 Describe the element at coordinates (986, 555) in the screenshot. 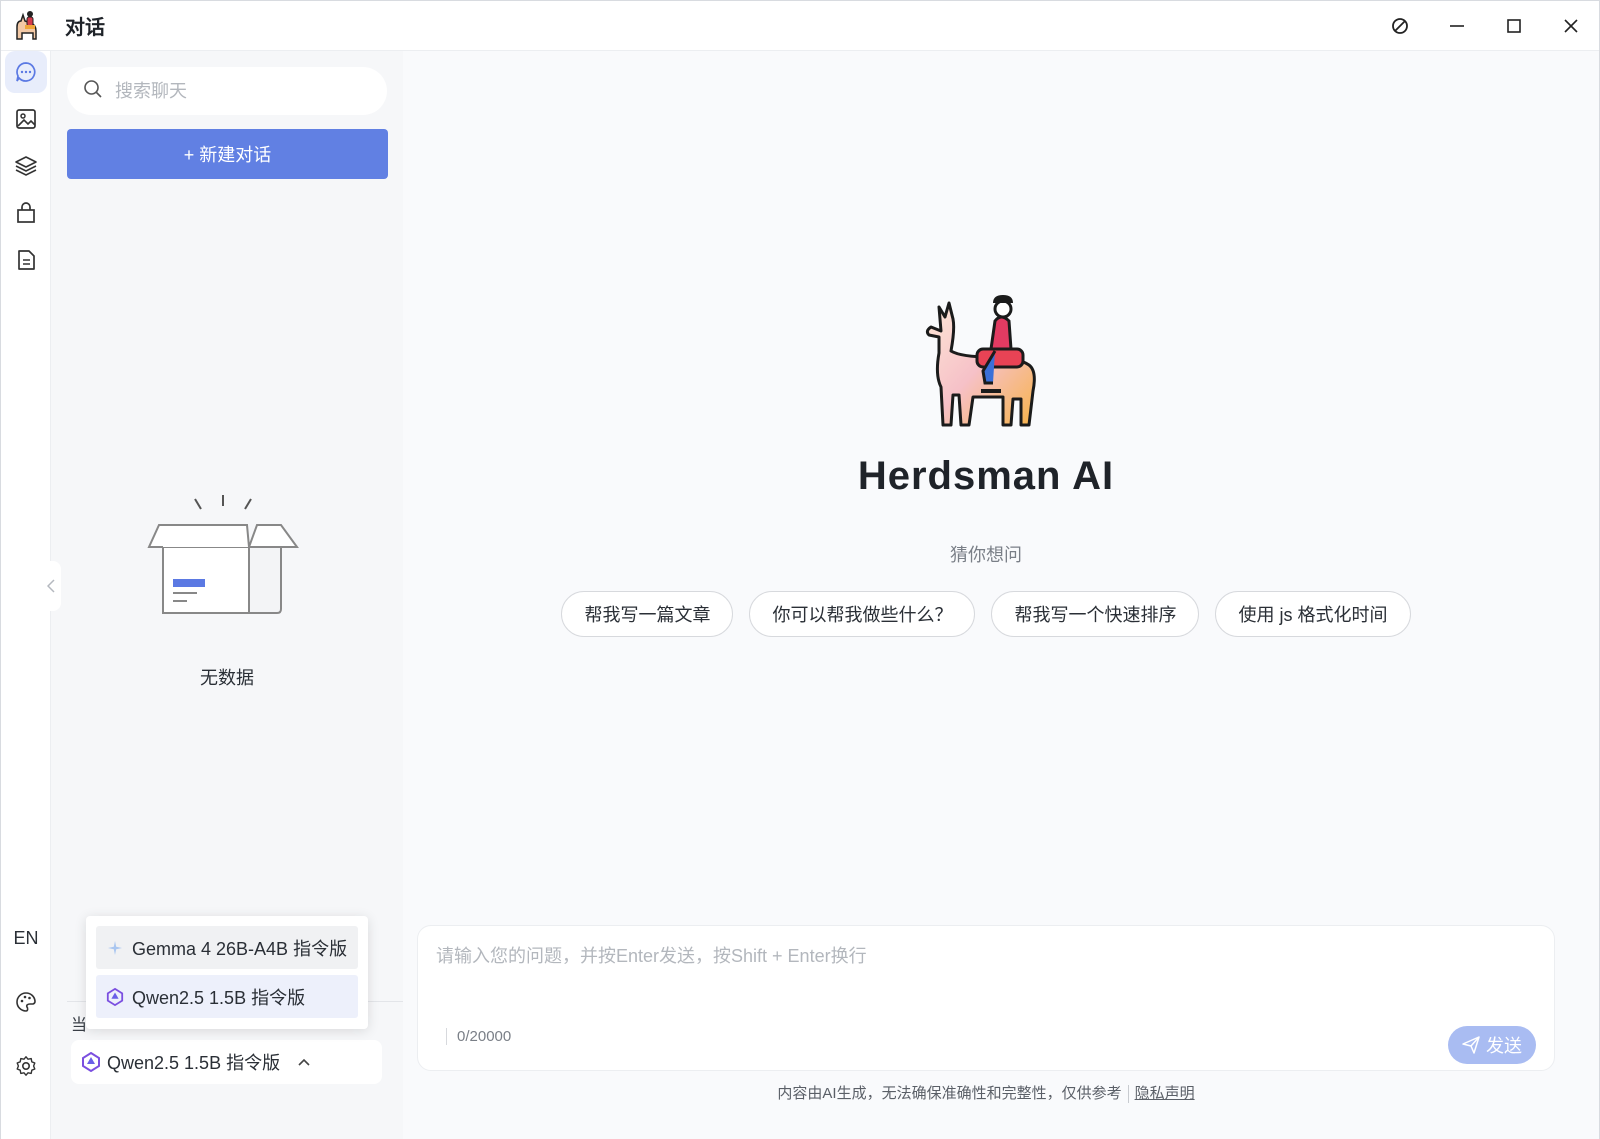

I see `suggestions-heading: 猜你想问` at that location.